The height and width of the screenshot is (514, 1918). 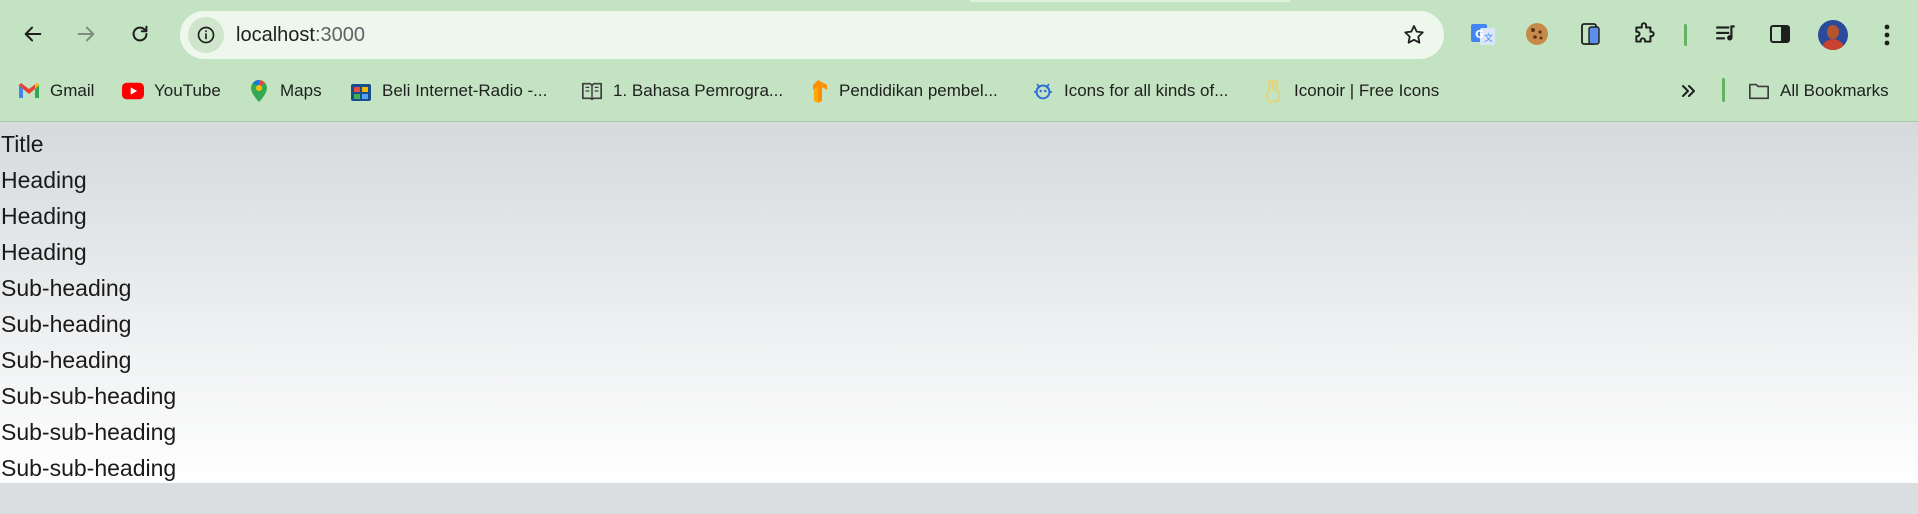 I want to click on cookie-icon, so click(x=1537, y=34).